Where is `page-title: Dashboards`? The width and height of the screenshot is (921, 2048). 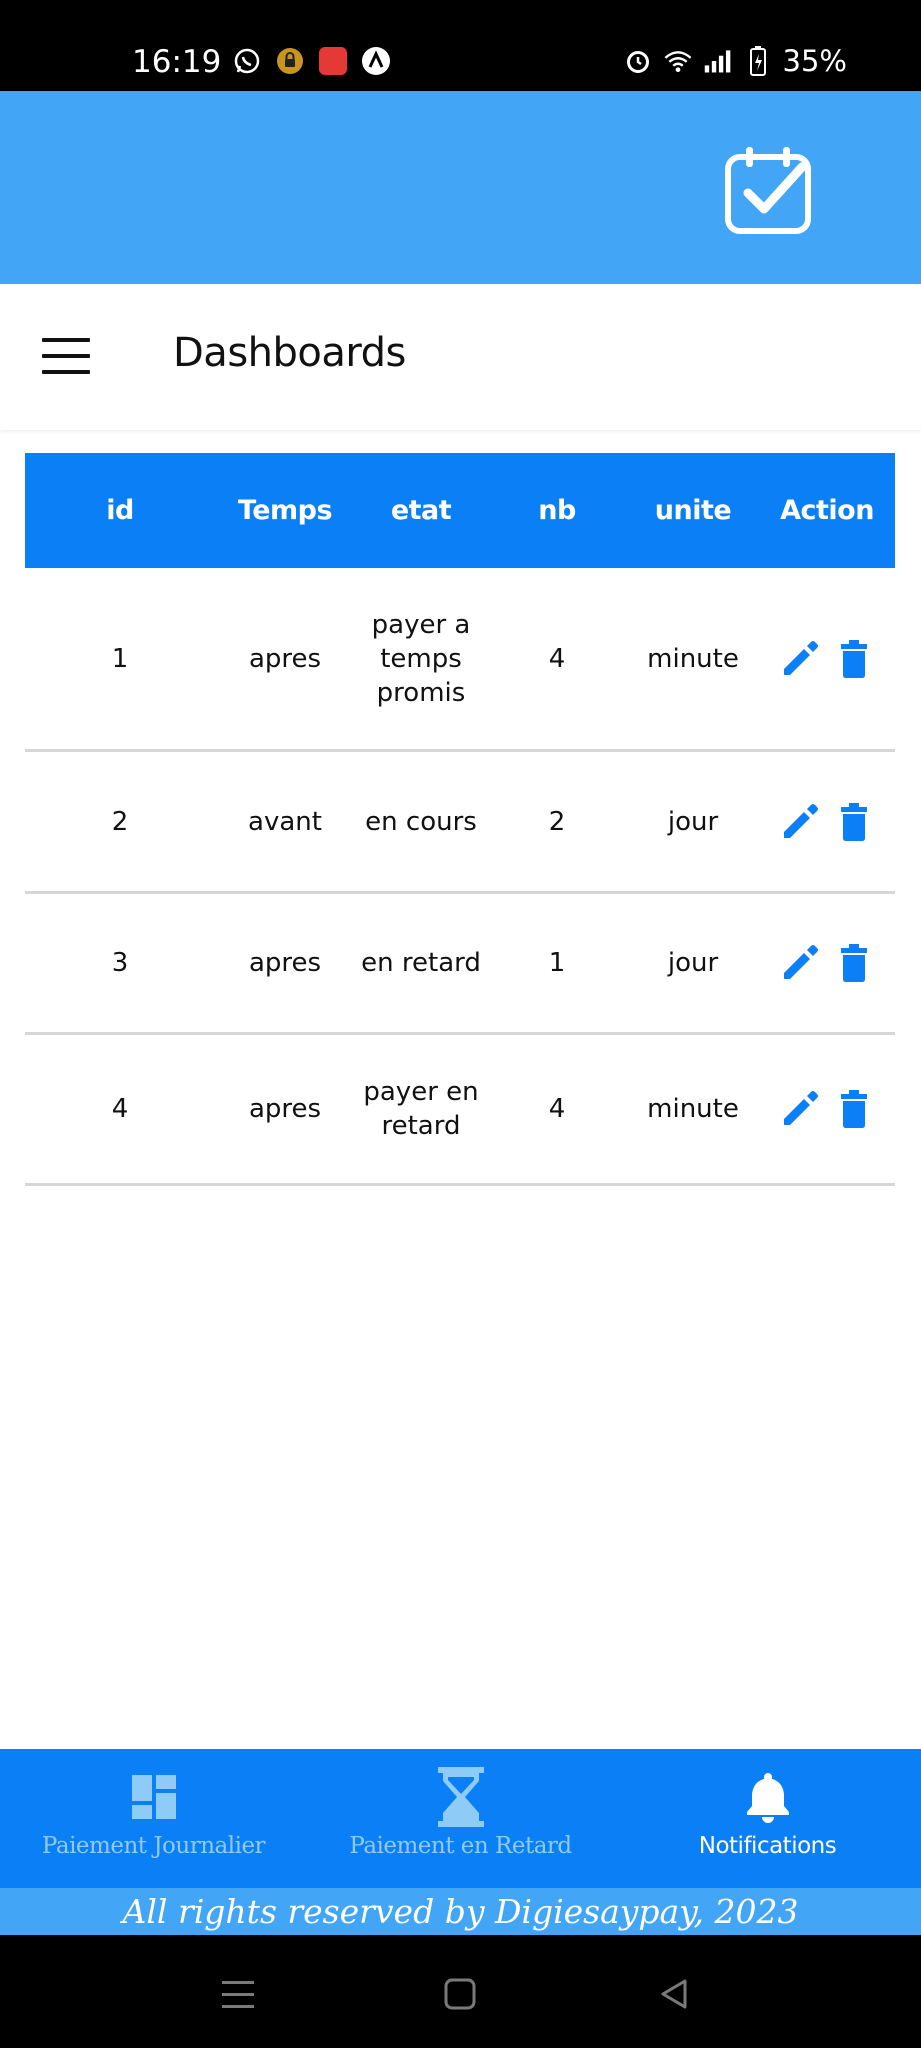 page-title: Dashboards is located at coordinates (289, 353).